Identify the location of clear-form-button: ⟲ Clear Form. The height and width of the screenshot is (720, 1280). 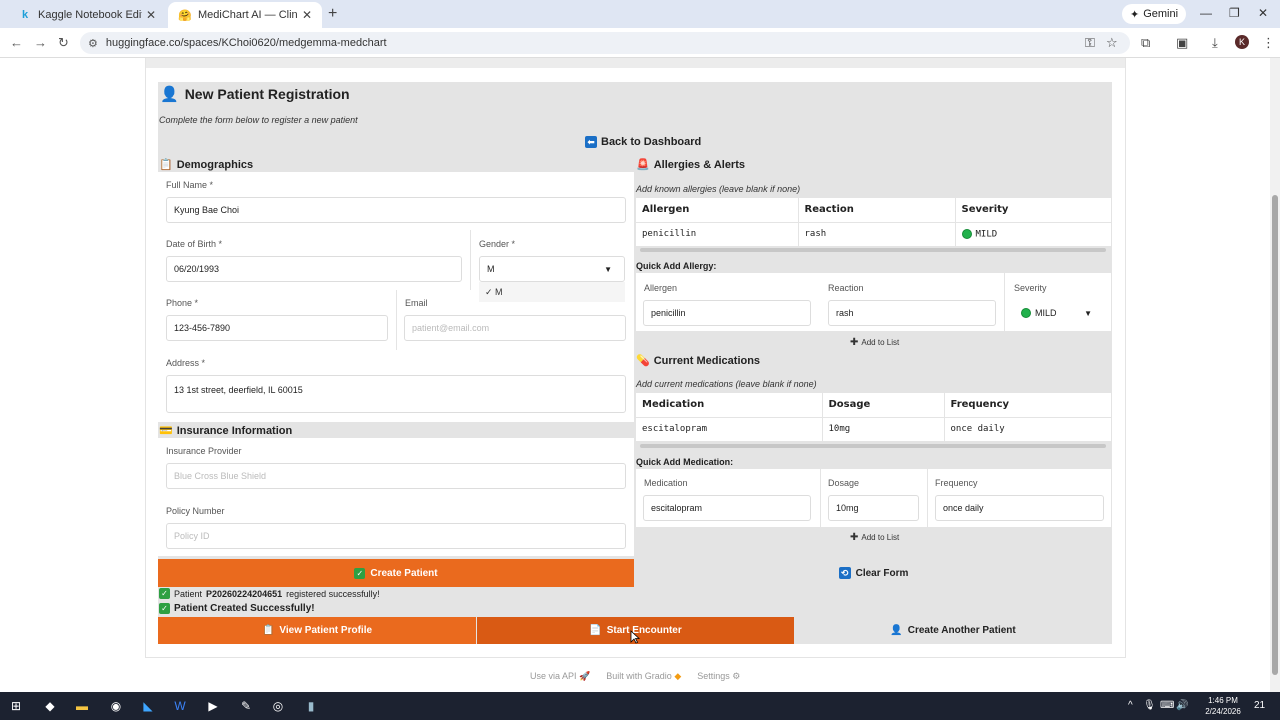
(873, 573).